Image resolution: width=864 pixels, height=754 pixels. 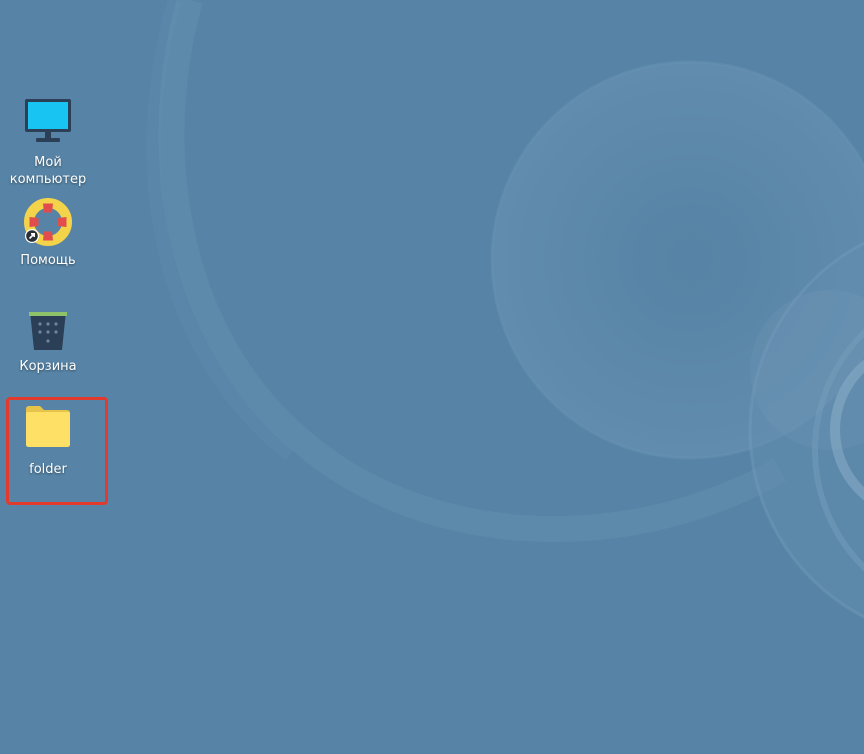 I want to click on icon-label: Помощь, so click(x=48, y=260).